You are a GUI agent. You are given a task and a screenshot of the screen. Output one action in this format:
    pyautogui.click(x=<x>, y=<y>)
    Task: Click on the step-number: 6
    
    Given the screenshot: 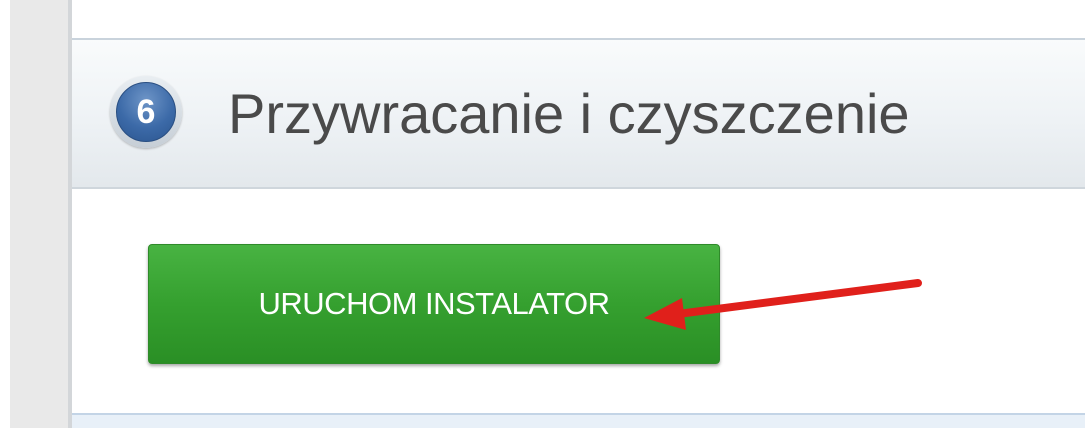 What is the action you would take?
    pyautogui.click(x=146, y=112)
    